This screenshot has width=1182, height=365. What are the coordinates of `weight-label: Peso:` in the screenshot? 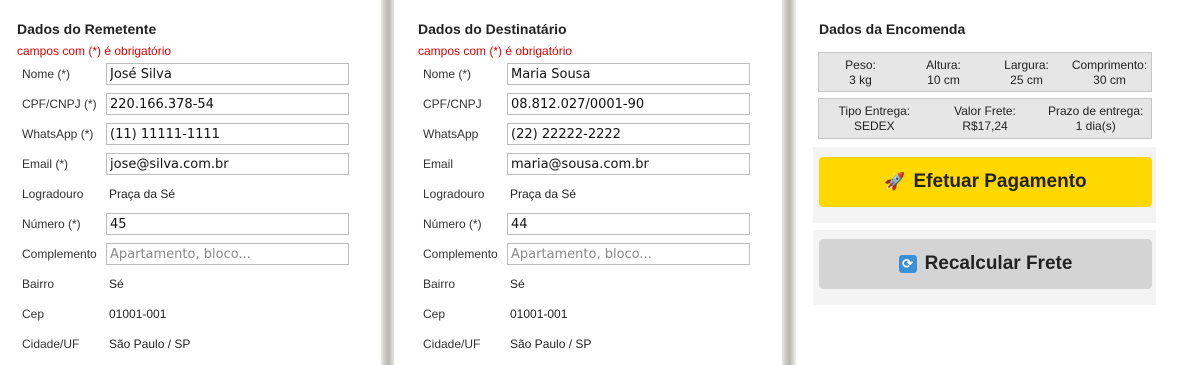 It's located at (860, 65).